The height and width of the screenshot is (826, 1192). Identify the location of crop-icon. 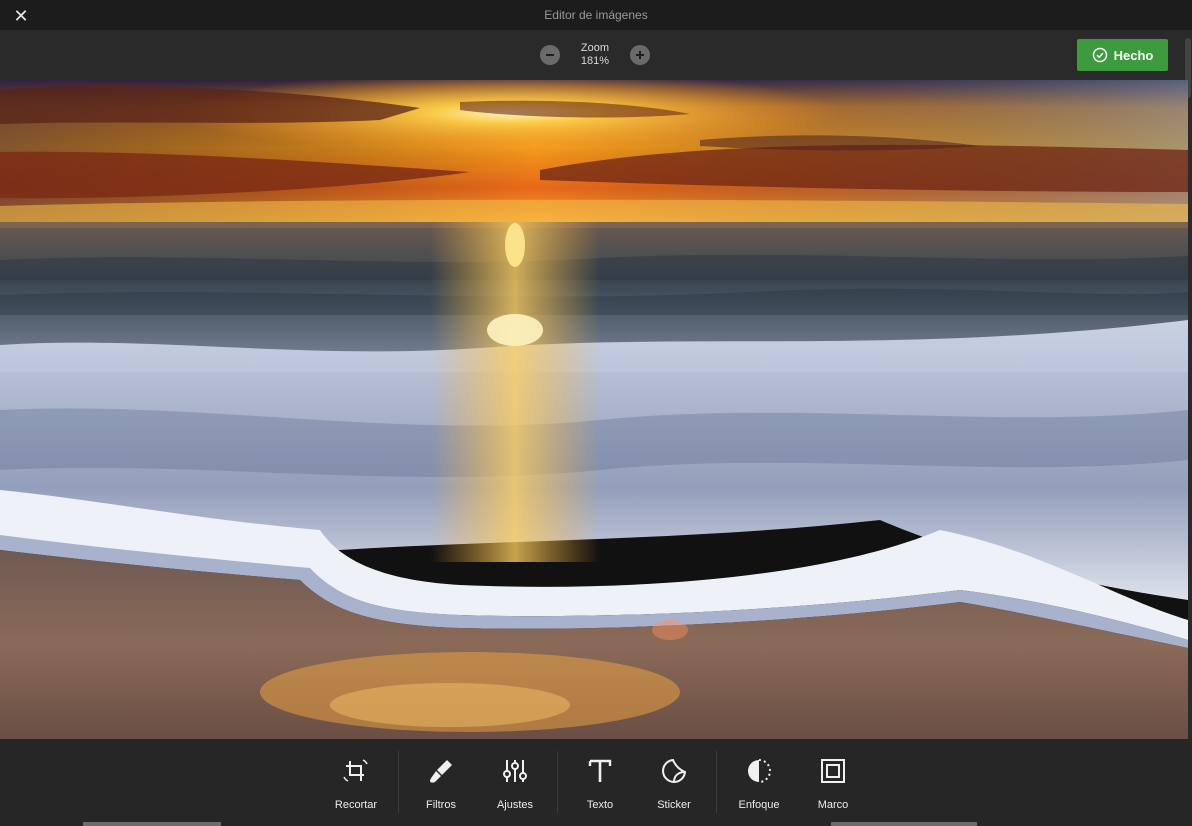
(355, 770).